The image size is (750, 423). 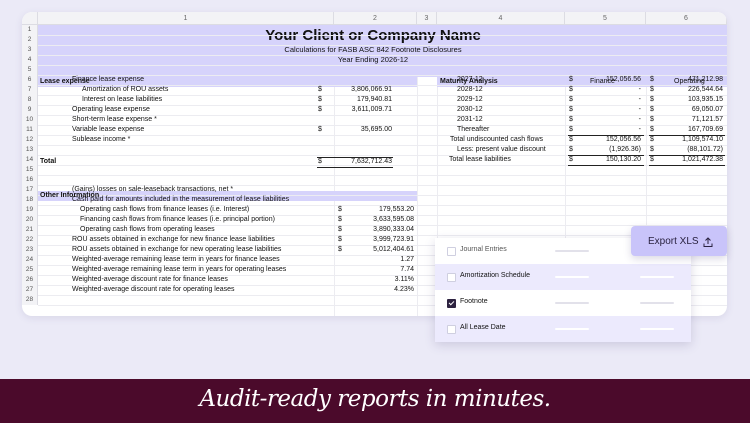 I want to click on footnote-checkbox, so click(x=451, y=303).